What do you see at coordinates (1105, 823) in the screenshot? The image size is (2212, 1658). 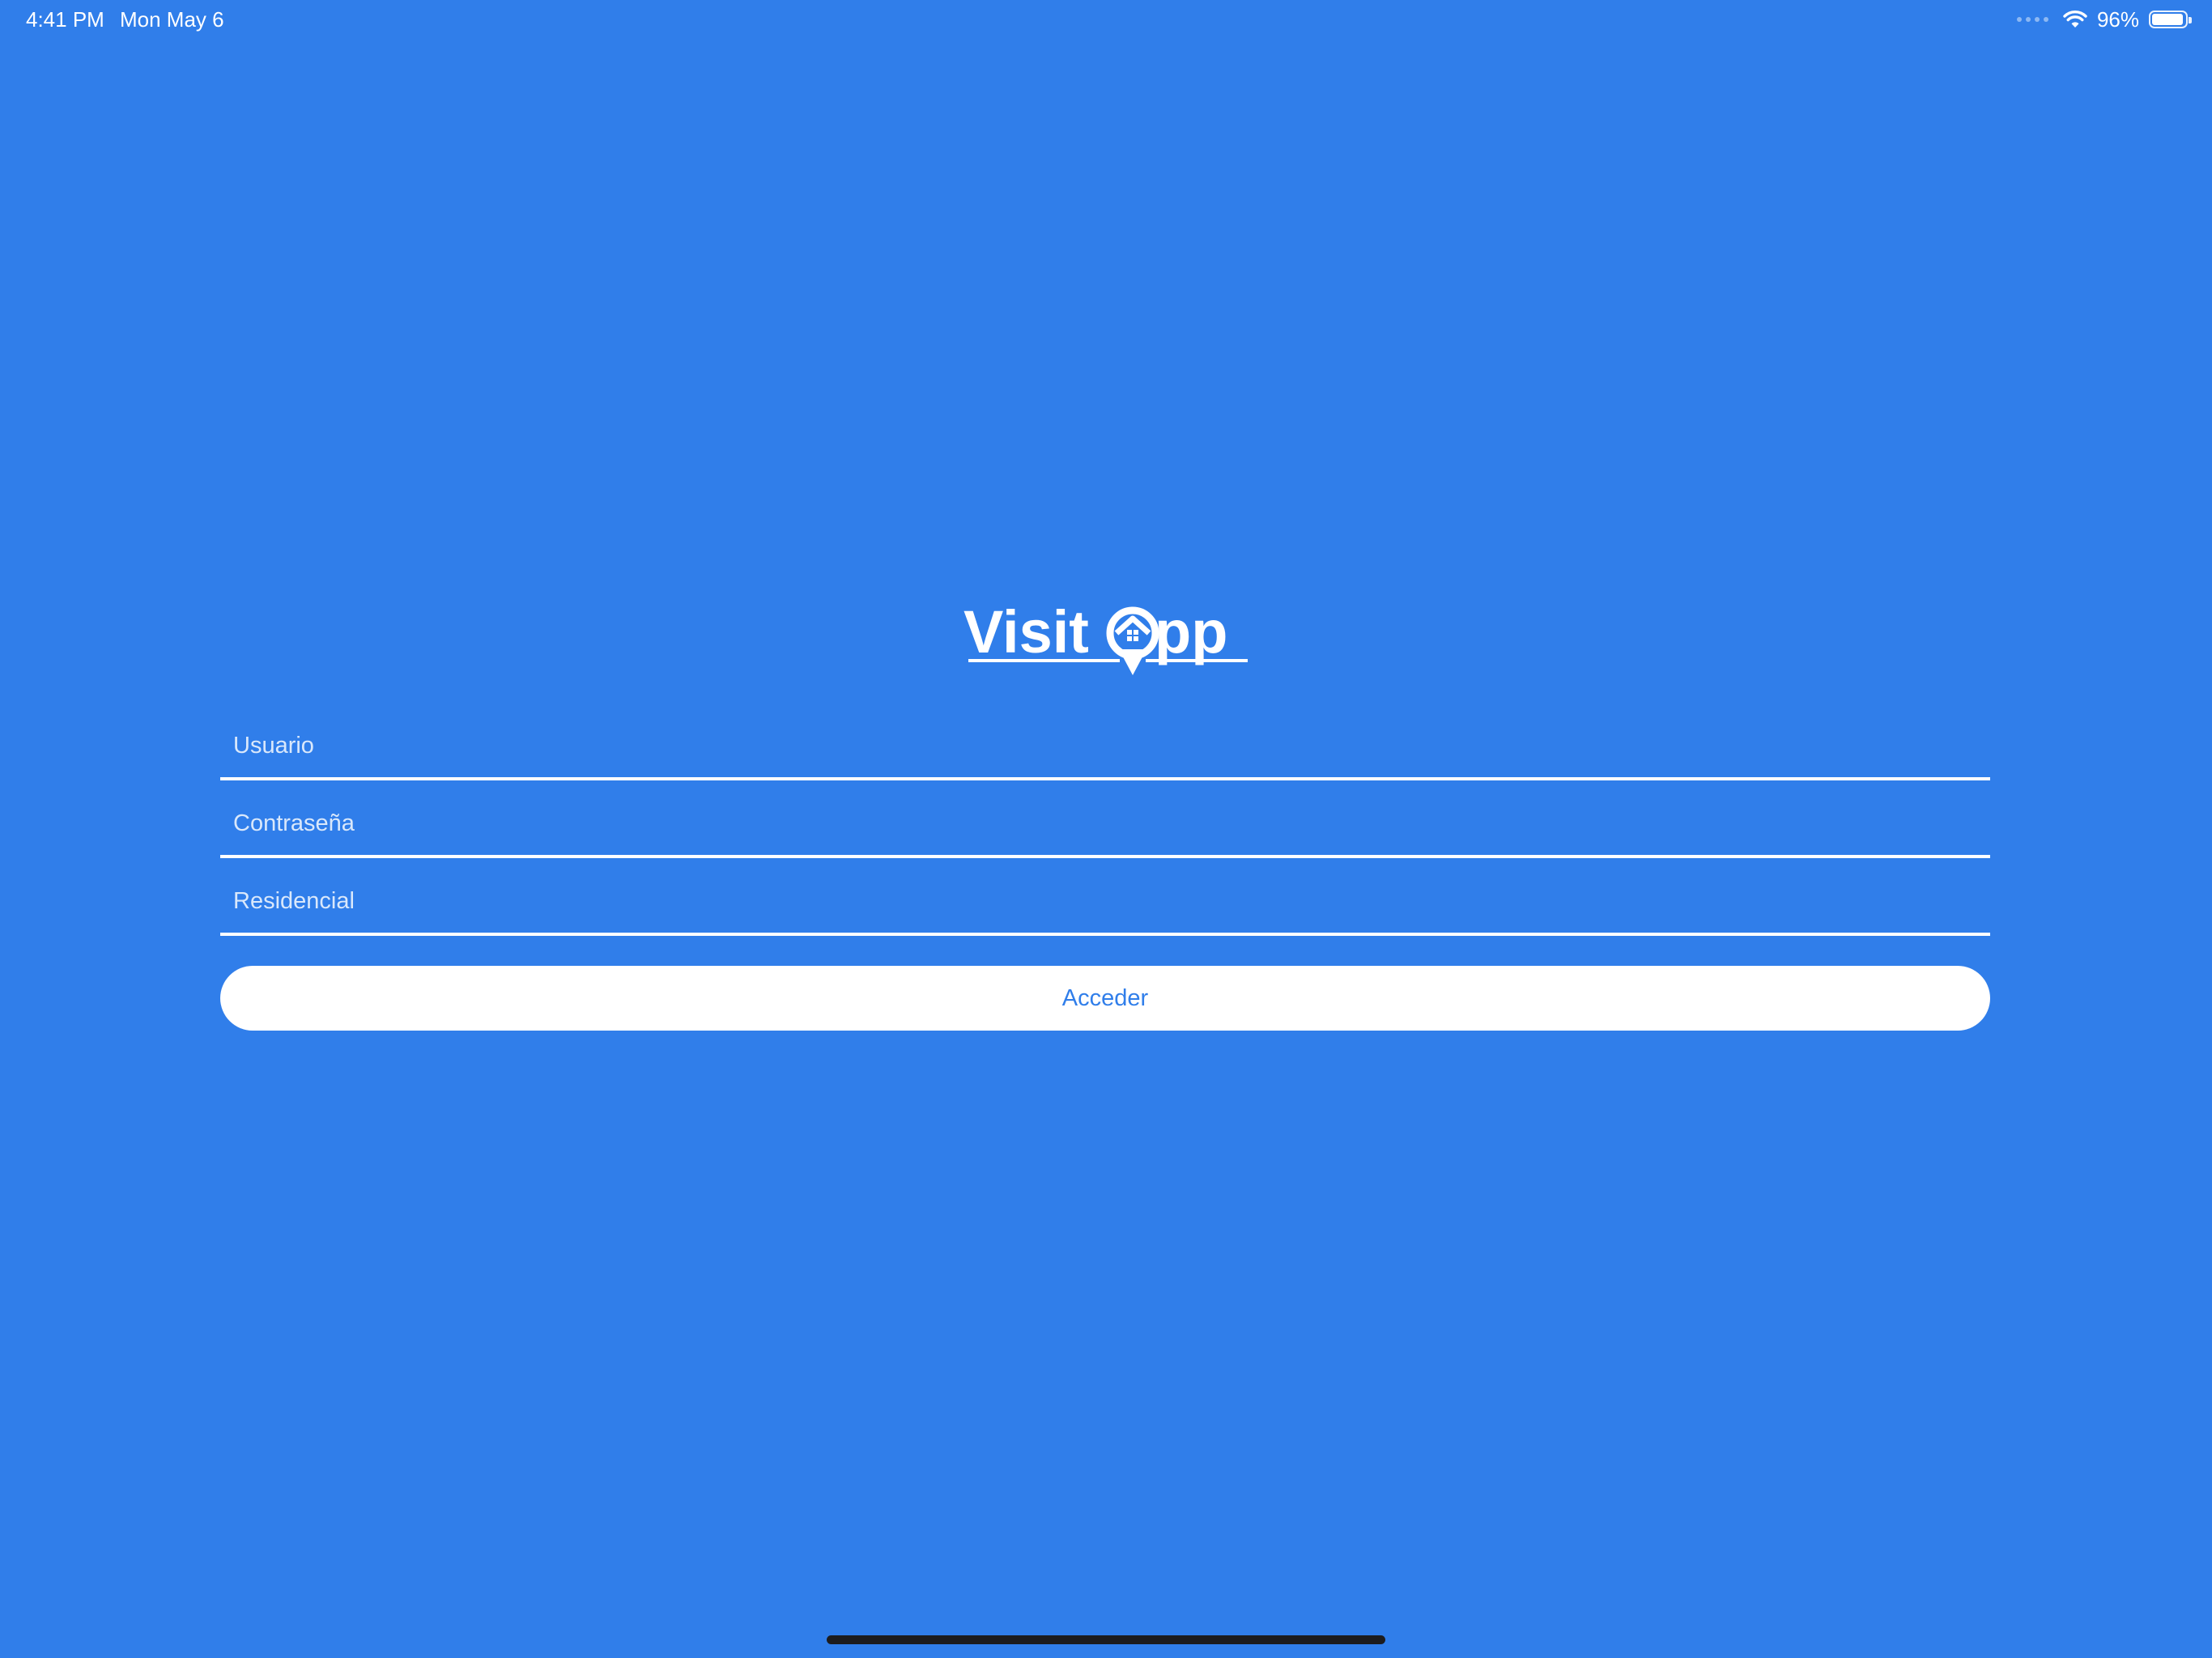 I see `password-input` at bounding box center [1105, 823].